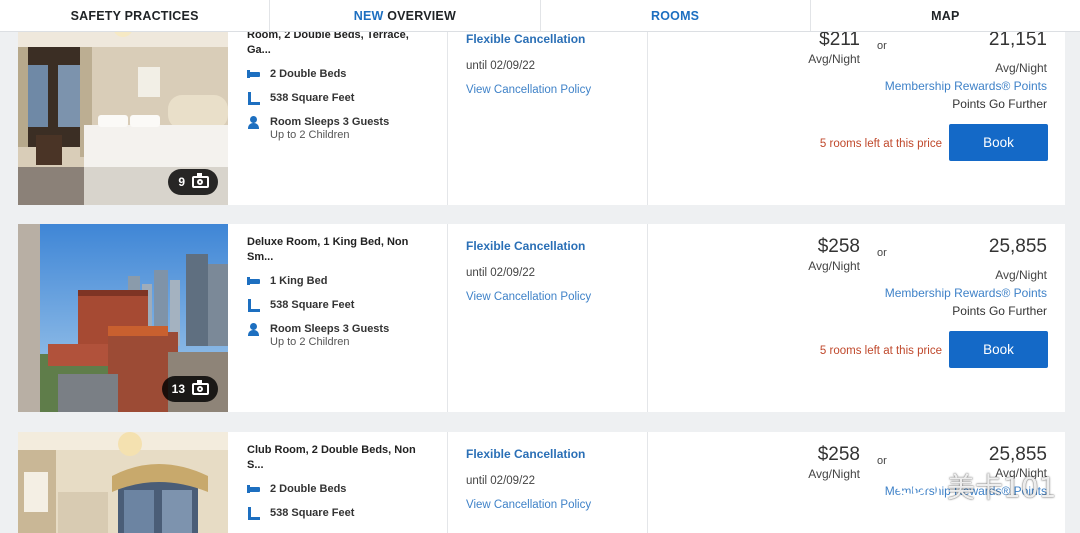 The height and width of the screenshot is (533, 1080). Describe the element at coordinates (789, 47) in the screenshot. I see `cash-price: $211 Avg/Night` at that location.